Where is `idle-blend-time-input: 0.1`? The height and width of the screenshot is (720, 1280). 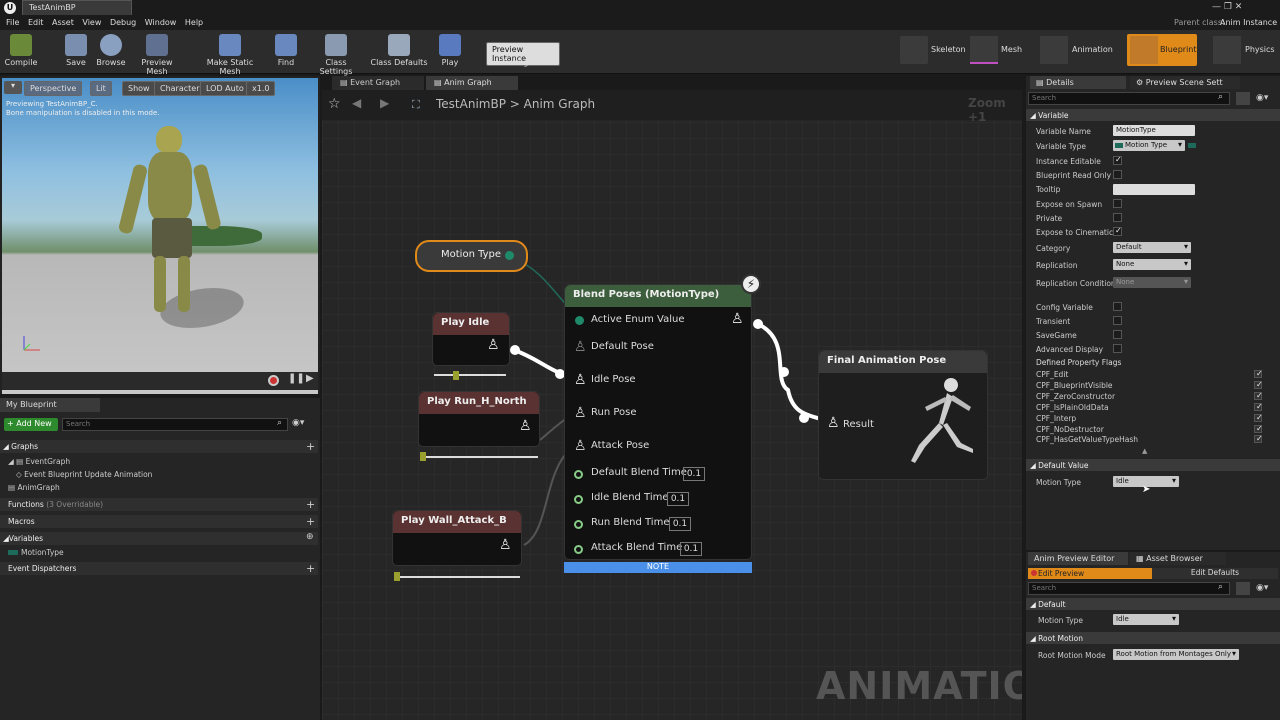
idle-blend-time-input: 0.1 is located at coordinates (678, 499).